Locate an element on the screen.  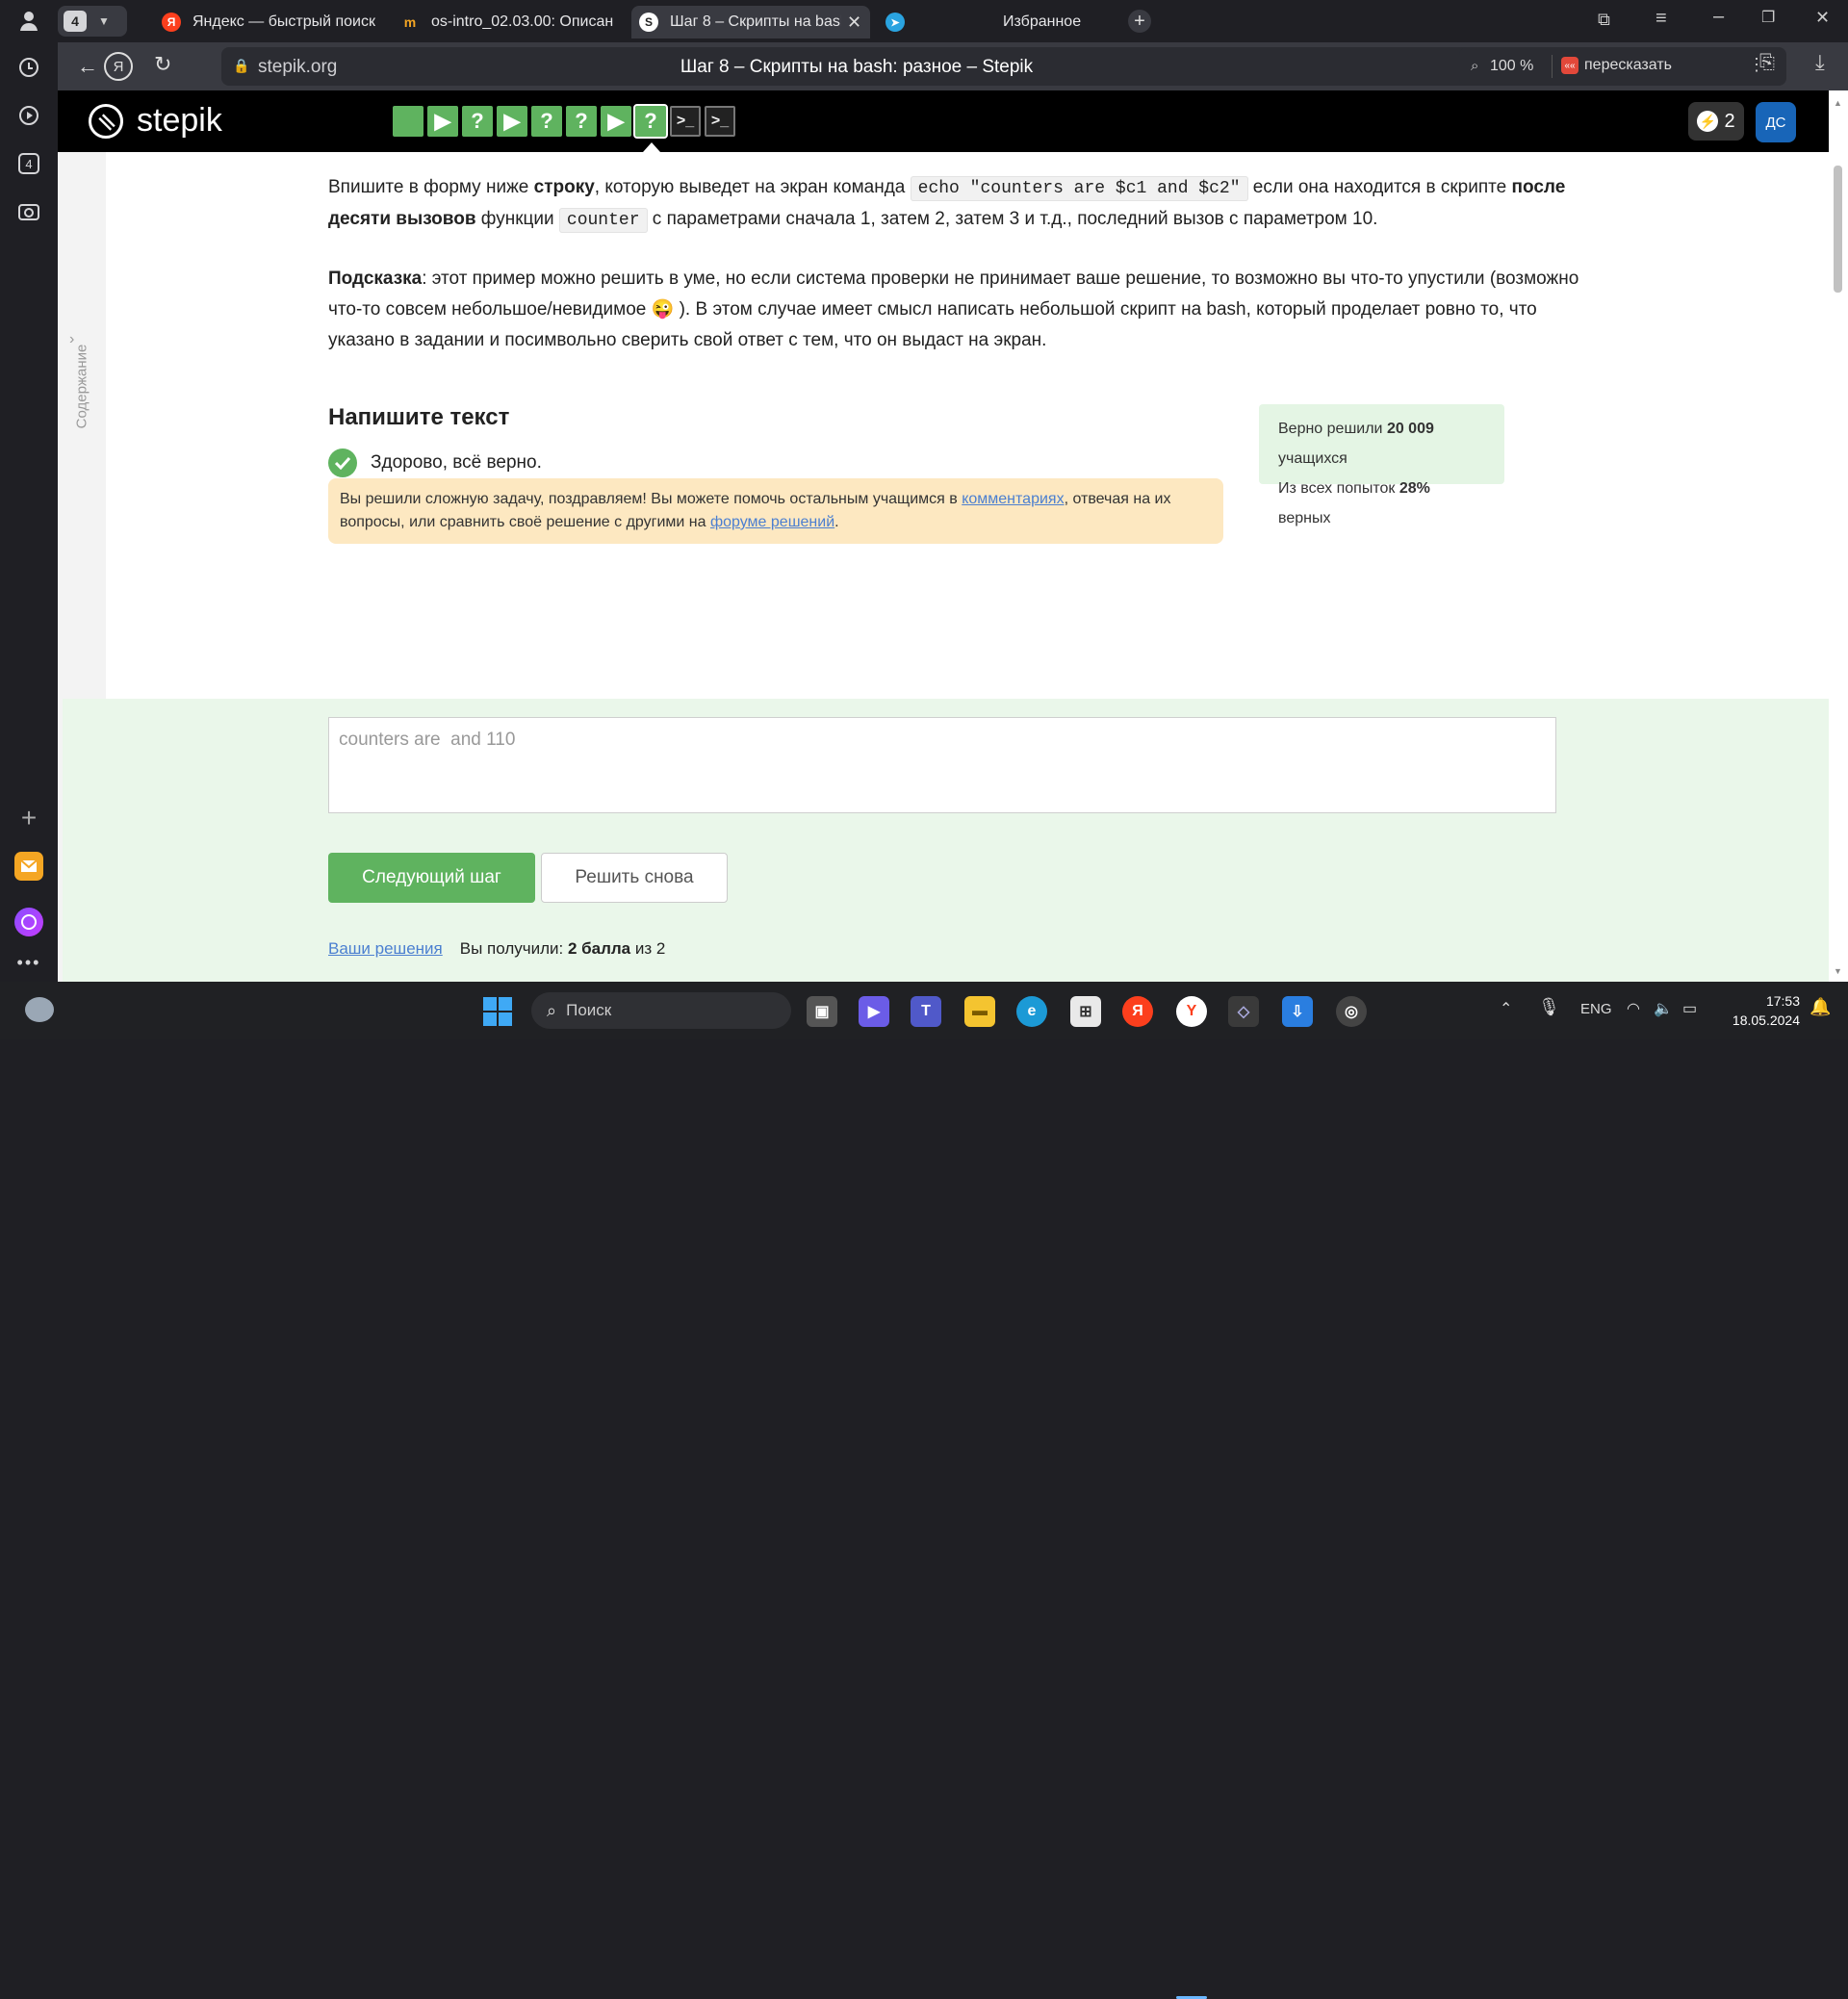
download-icon: ⤓ is located at coordinates (1820, 62).